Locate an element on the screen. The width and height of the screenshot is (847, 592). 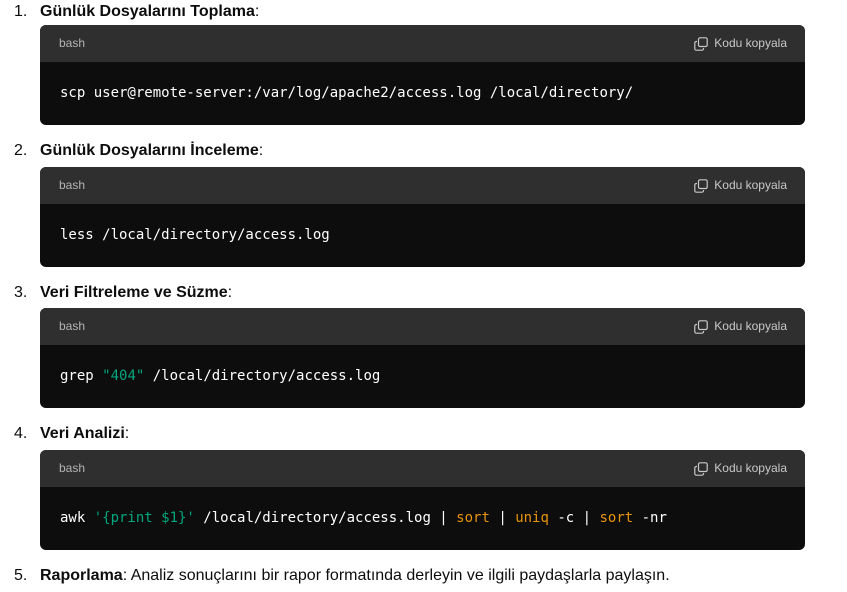
step-number: 3. is located at coordinates (21, 292).